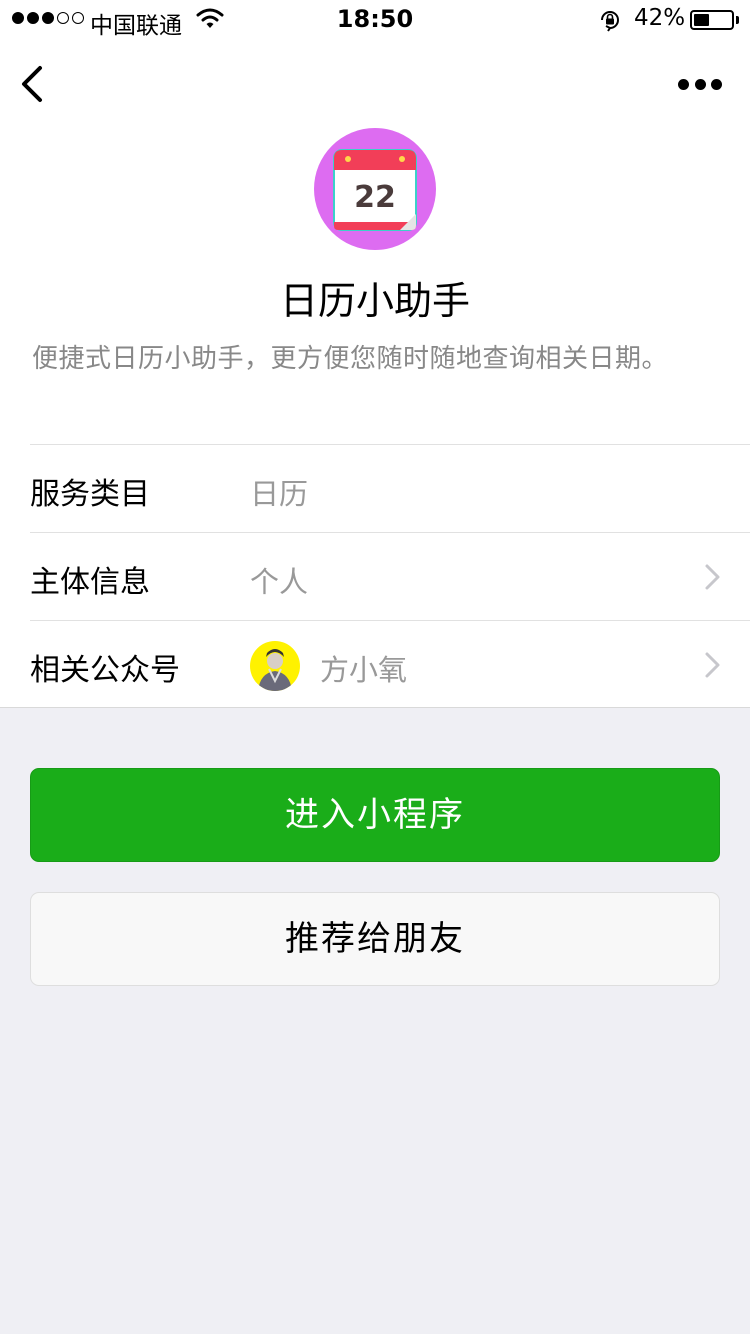  I want to click on app-name: 日历小助手, so click(374, 301).